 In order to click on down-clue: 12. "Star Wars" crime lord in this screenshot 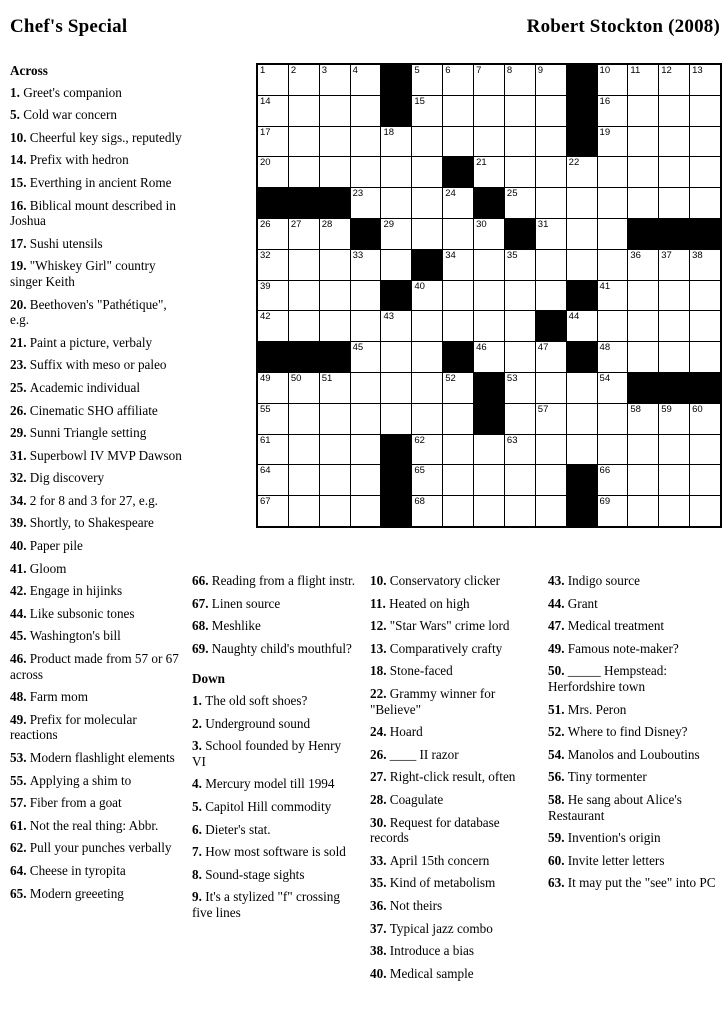, I will do `click(451, 626)`.